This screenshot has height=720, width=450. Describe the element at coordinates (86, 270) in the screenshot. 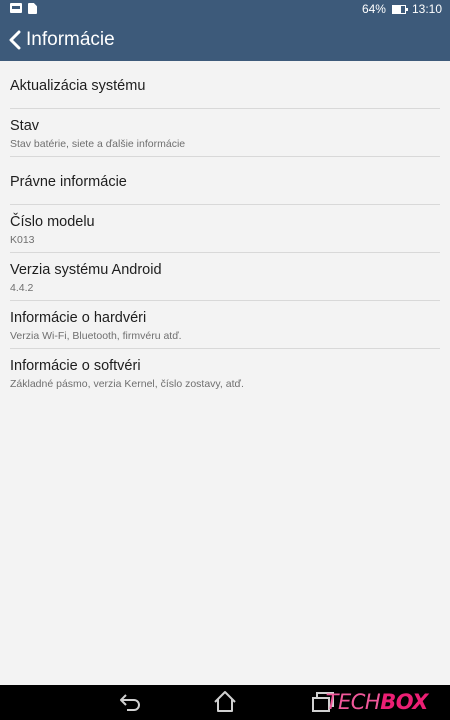

I see `list-item-title: Verzia systému Android` at that location.